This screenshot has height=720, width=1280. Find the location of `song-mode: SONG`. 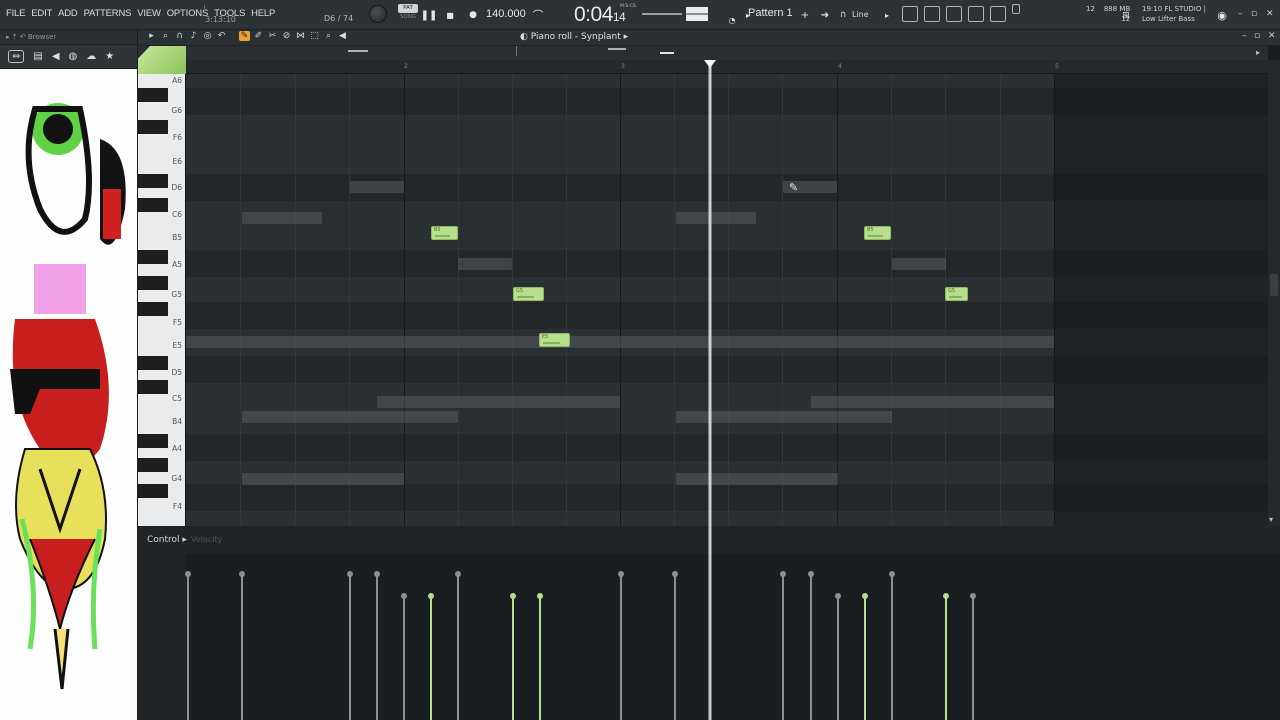

song-mode: SONG is located at coordinates (408, 17).